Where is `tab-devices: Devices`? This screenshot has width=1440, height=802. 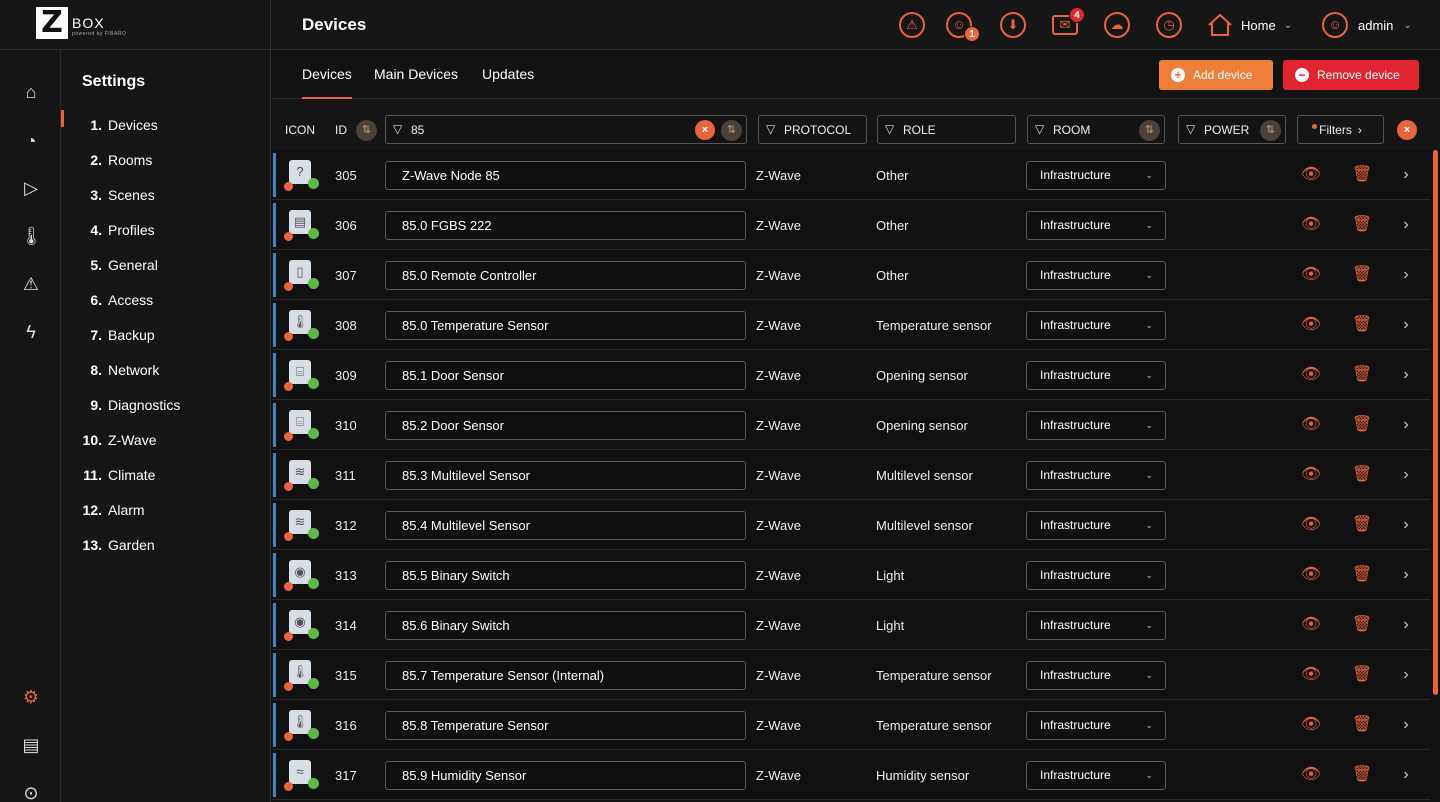 tab-devices: Devices is located at coordinates (327, 82).